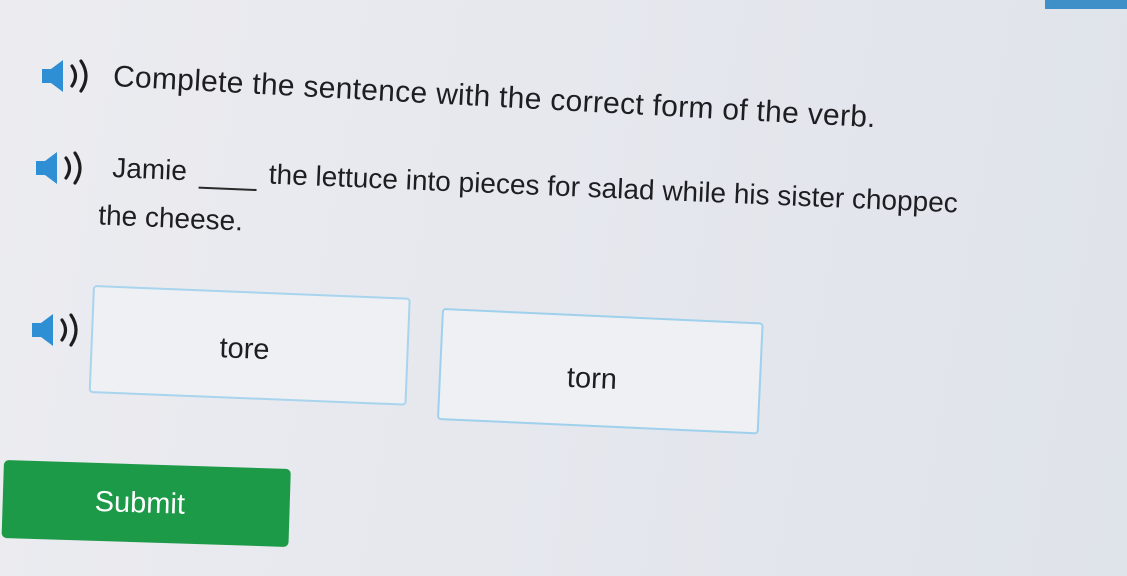 This screenshot has width=1127, height=576. I want to click on choice-label: torn, so click(592, 378).